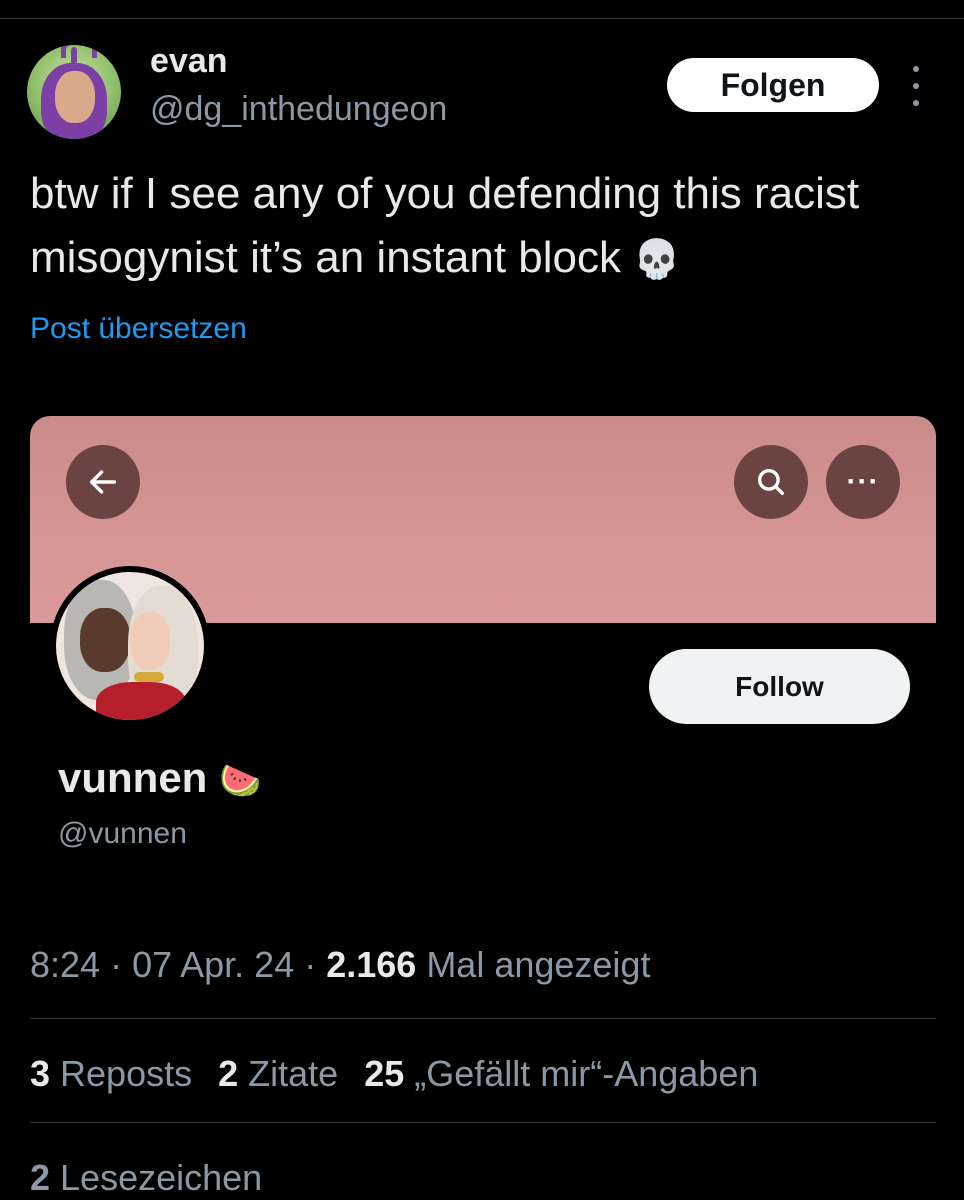  Describe the element at coordinates (384, 1073) in the screenshot. I see `likes-count: 25` at that location.